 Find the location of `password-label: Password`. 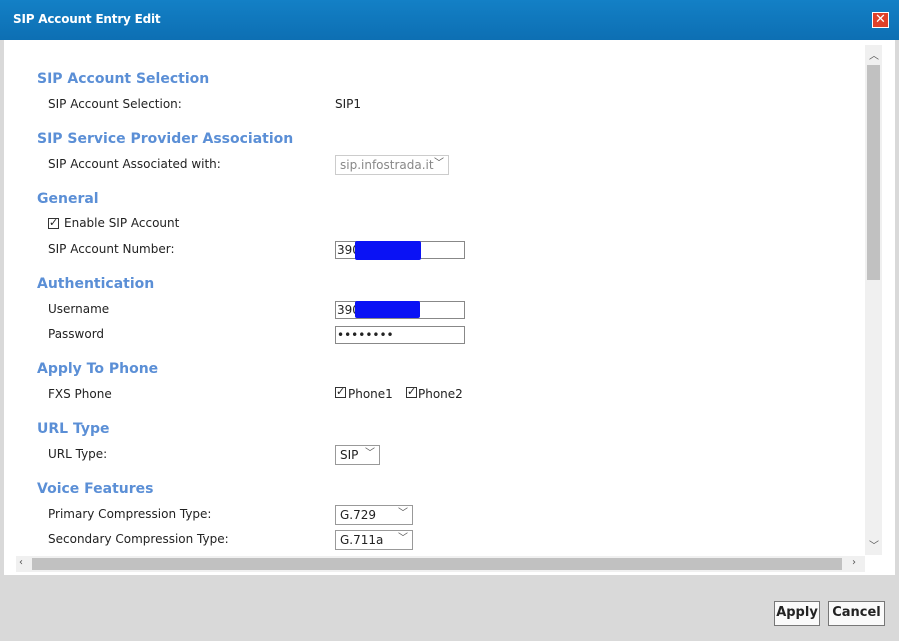

password-label: Password is located at coordinates (76, 334).